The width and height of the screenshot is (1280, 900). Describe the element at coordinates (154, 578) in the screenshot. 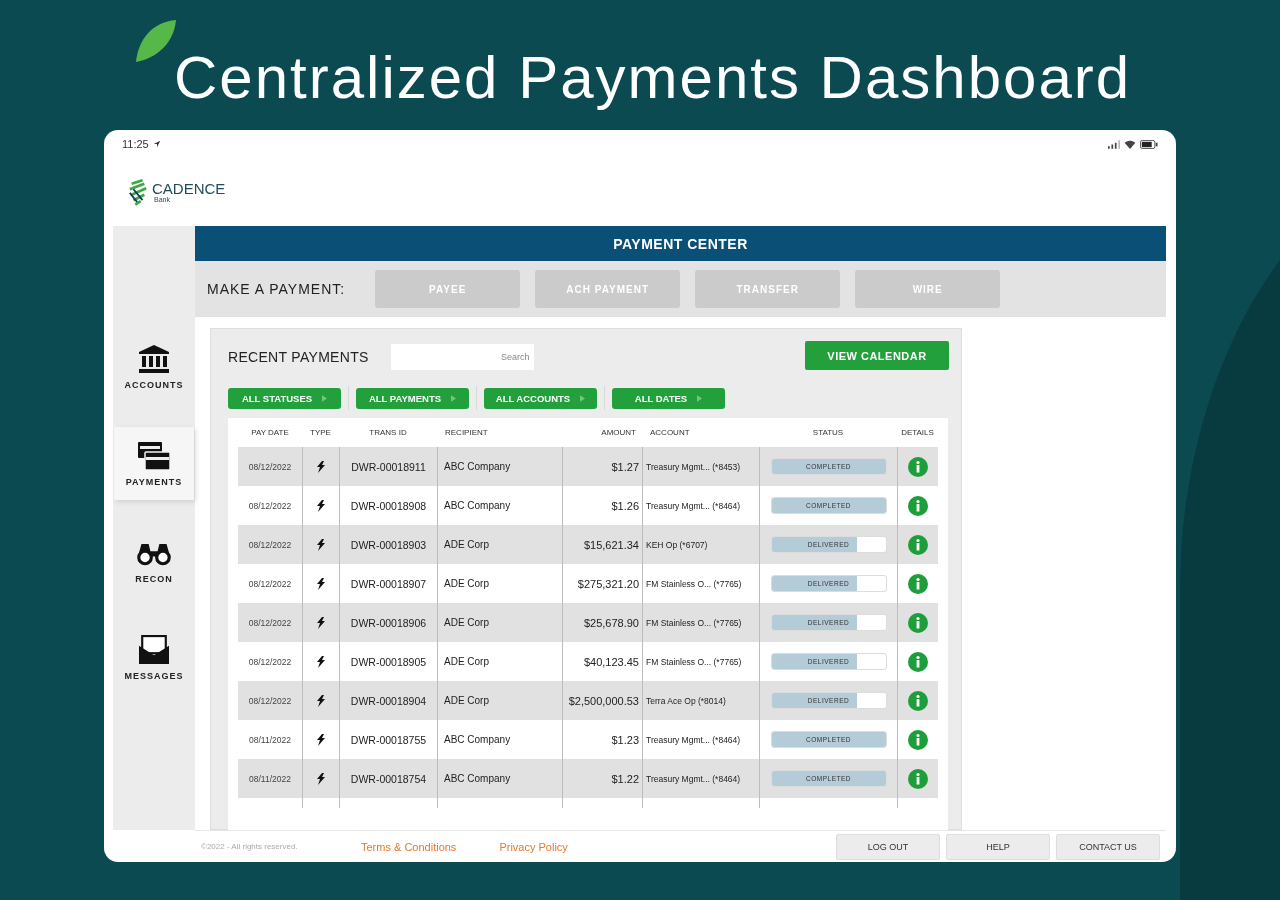

I see `sidebar-label: RECON` at that location.